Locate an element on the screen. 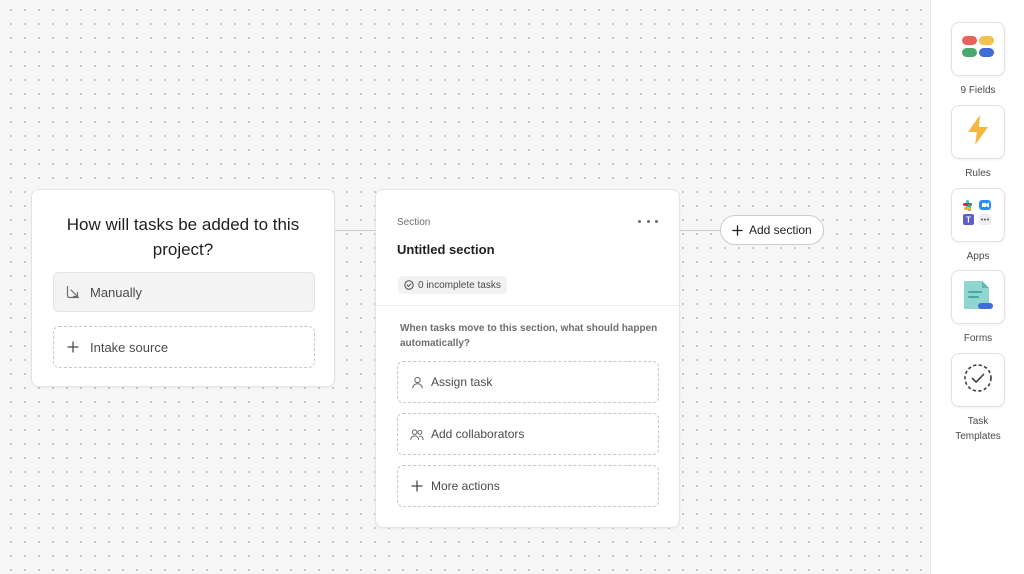 The width and height of the screenshot is (1024, 574). rules-tile is located at coordinates (978, 132).